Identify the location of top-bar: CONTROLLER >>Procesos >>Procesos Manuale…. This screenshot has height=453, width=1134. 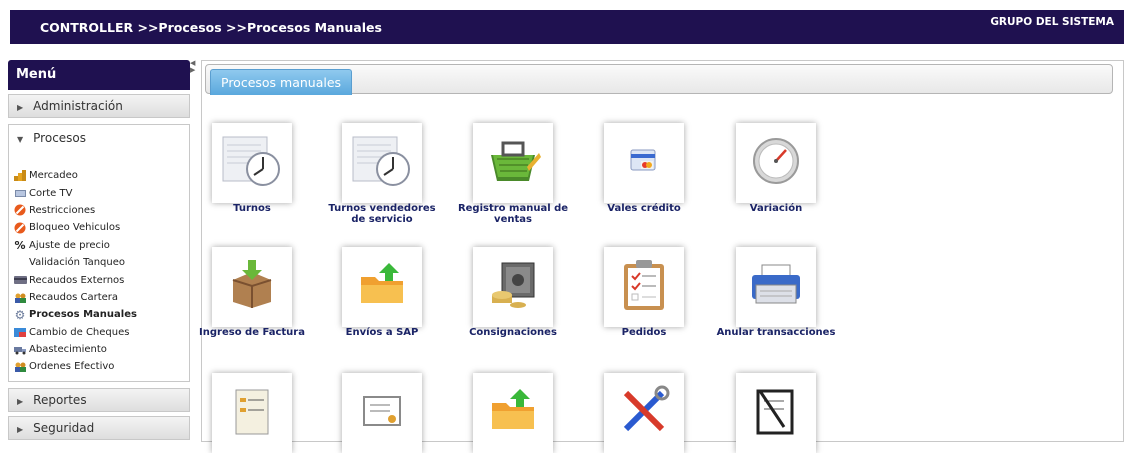
(567, 27).